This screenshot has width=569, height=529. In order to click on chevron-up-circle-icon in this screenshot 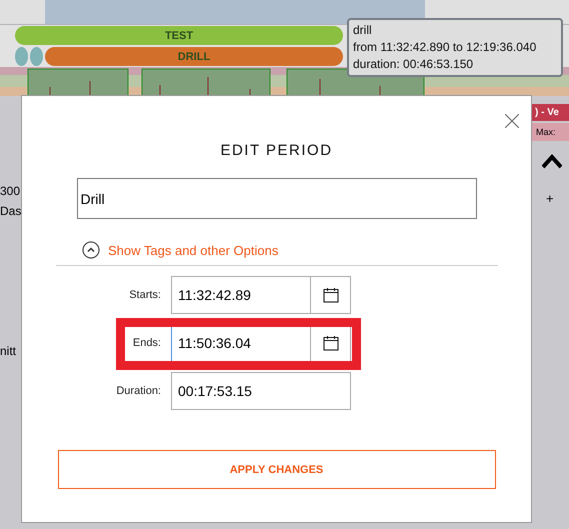, I will do `click(91, 250)`.